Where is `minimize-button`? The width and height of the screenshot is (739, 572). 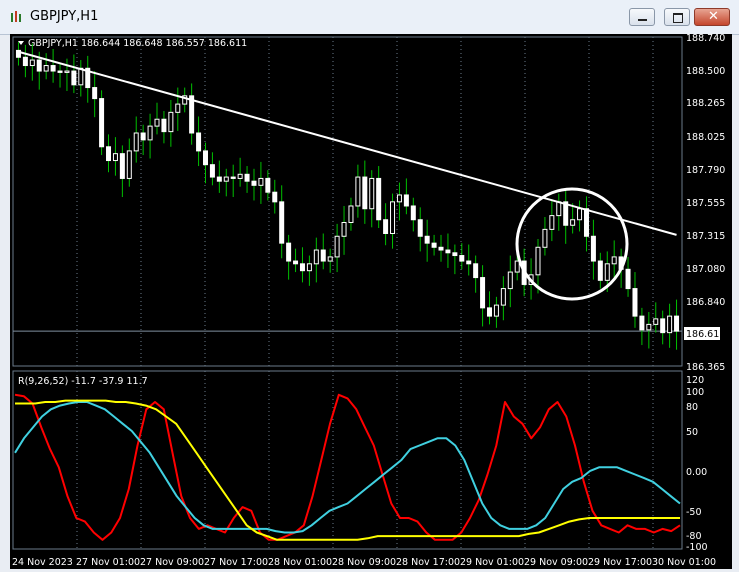 minimize-button is located at coordinates (642, 17).